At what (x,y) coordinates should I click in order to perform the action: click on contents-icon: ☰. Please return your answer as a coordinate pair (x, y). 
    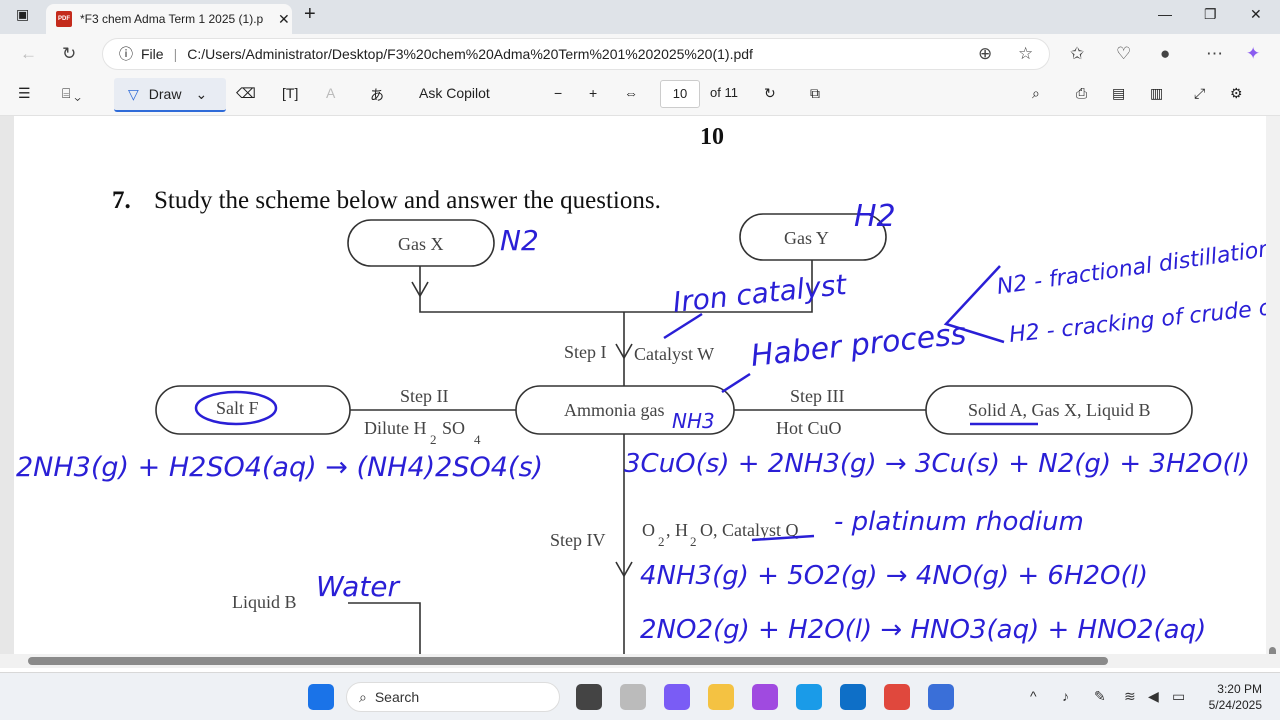
    Looking at the image, I should click on (24, 93).